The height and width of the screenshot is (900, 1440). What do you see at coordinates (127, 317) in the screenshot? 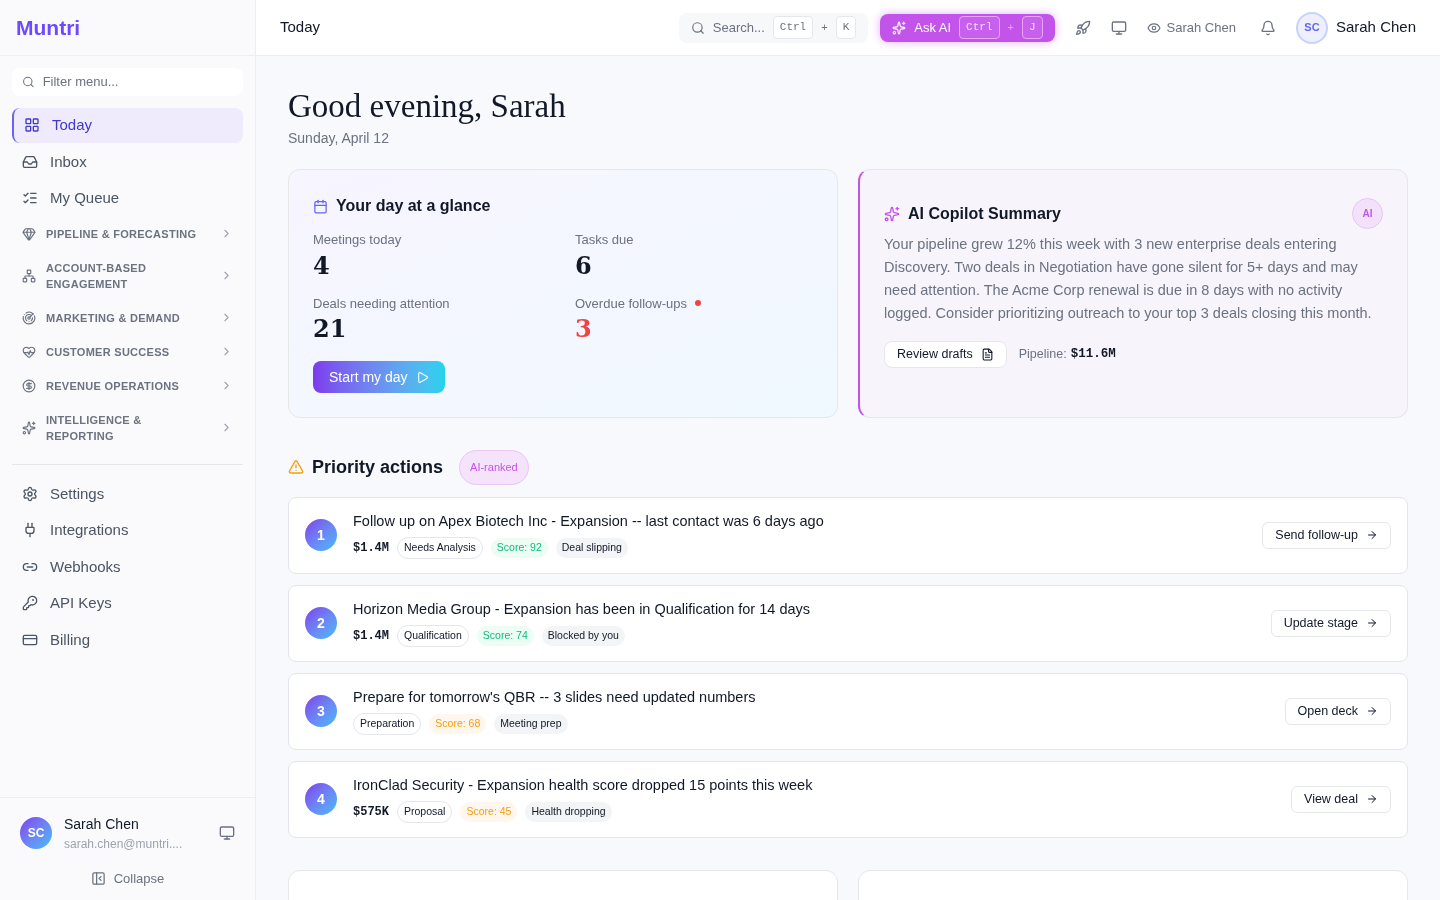
I see `nav-section: MARKETING & DEMAND` at bounding box center [127, 317].